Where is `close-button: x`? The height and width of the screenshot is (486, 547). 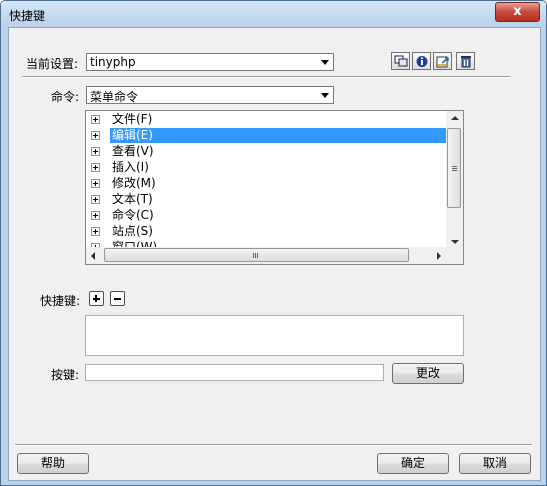 close-button: x is located at coordinates (517, 12).